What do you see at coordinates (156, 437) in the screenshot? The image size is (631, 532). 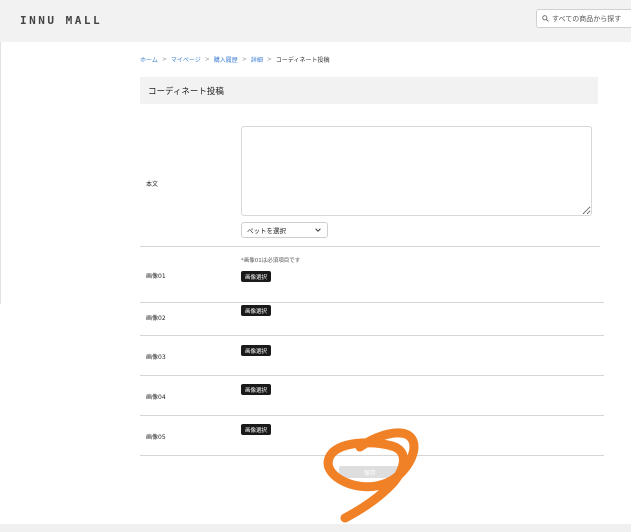 I see `image05-label: 画像05` at bounding box center [156, 437].